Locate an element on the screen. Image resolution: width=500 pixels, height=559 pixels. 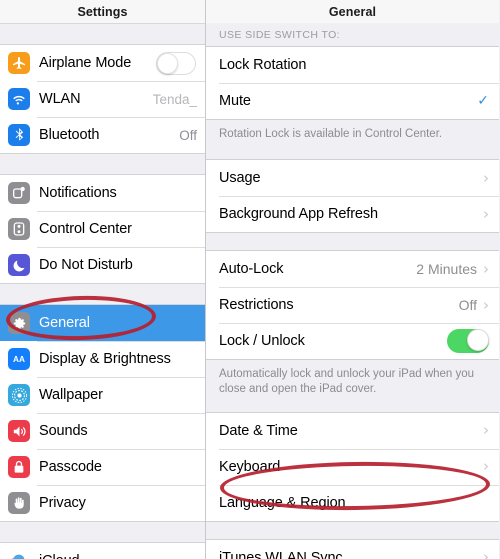
row-lock-unlock: Lock / Unlock is located at coordinates (352, 341).